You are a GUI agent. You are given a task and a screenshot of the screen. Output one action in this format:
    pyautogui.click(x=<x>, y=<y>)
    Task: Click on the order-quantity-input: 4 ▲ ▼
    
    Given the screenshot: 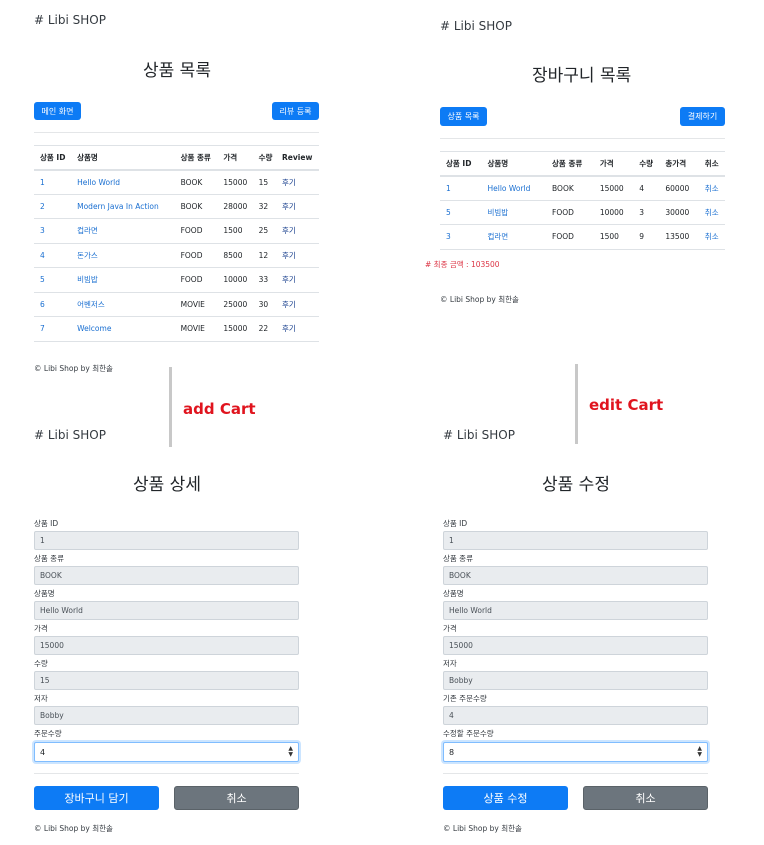 What is the action you would take?
    pyautogui.click(x=166, y=752)
    